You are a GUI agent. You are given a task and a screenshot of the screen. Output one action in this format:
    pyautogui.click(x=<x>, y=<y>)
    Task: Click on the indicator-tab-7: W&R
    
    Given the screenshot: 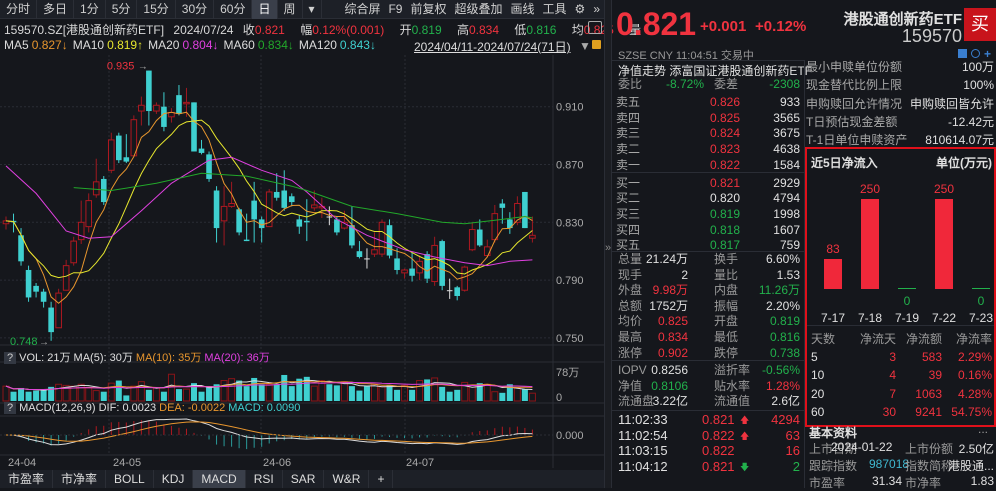 What is the action you would take?
    pyautogui.click(x=347, y=479)
    